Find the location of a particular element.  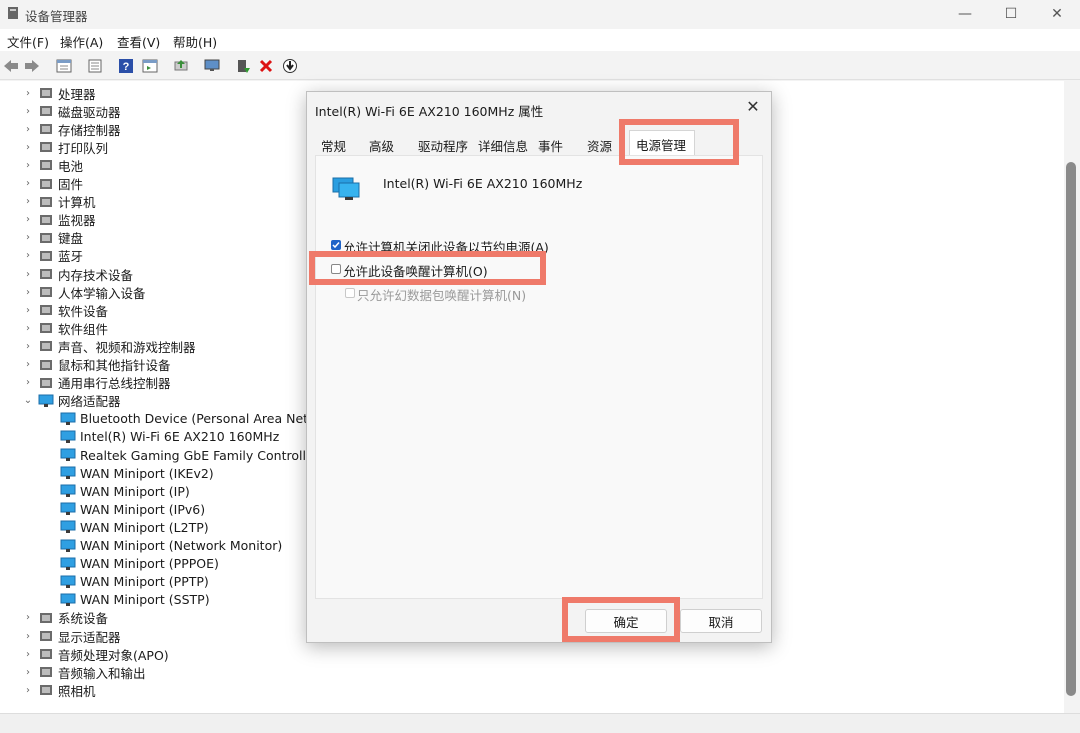

tree-category: › 固件 is located at coordinates (52, 184).